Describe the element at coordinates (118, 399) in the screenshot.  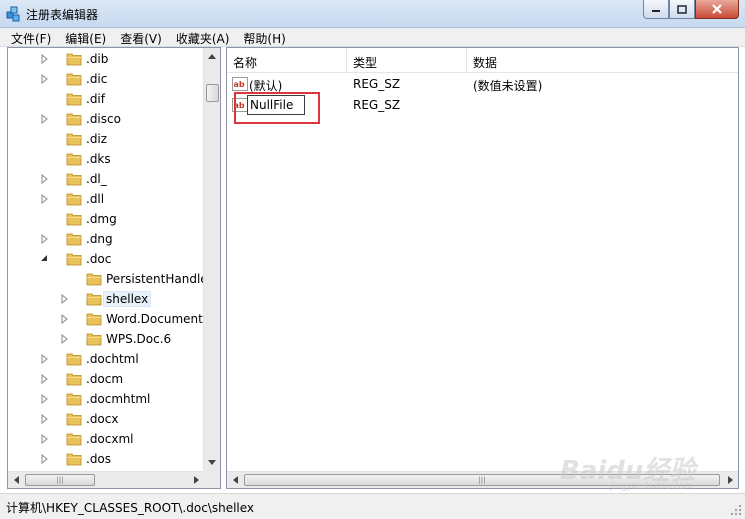
I see `tree-item-label: .docmhtml` at that location.